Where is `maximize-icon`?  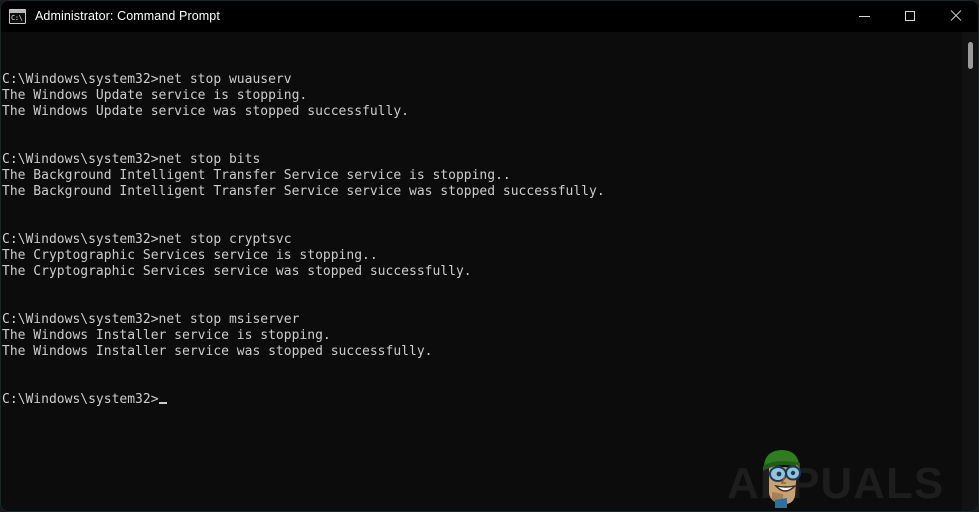
maximize-icon is located at coordinates (910, 16).